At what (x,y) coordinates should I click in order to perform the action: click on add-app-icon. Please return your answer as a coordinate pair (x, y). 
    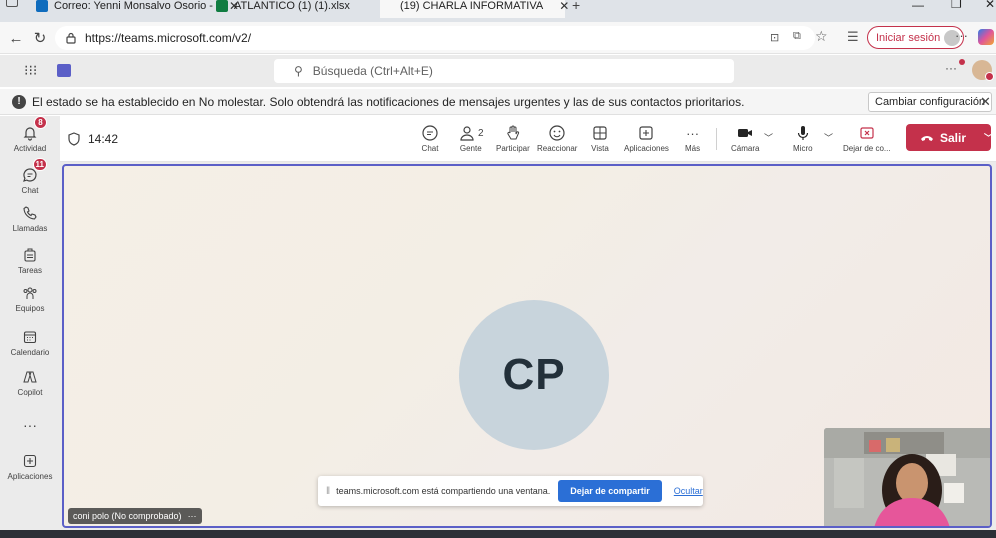
    Looking at the image, I should click on (646, 133).